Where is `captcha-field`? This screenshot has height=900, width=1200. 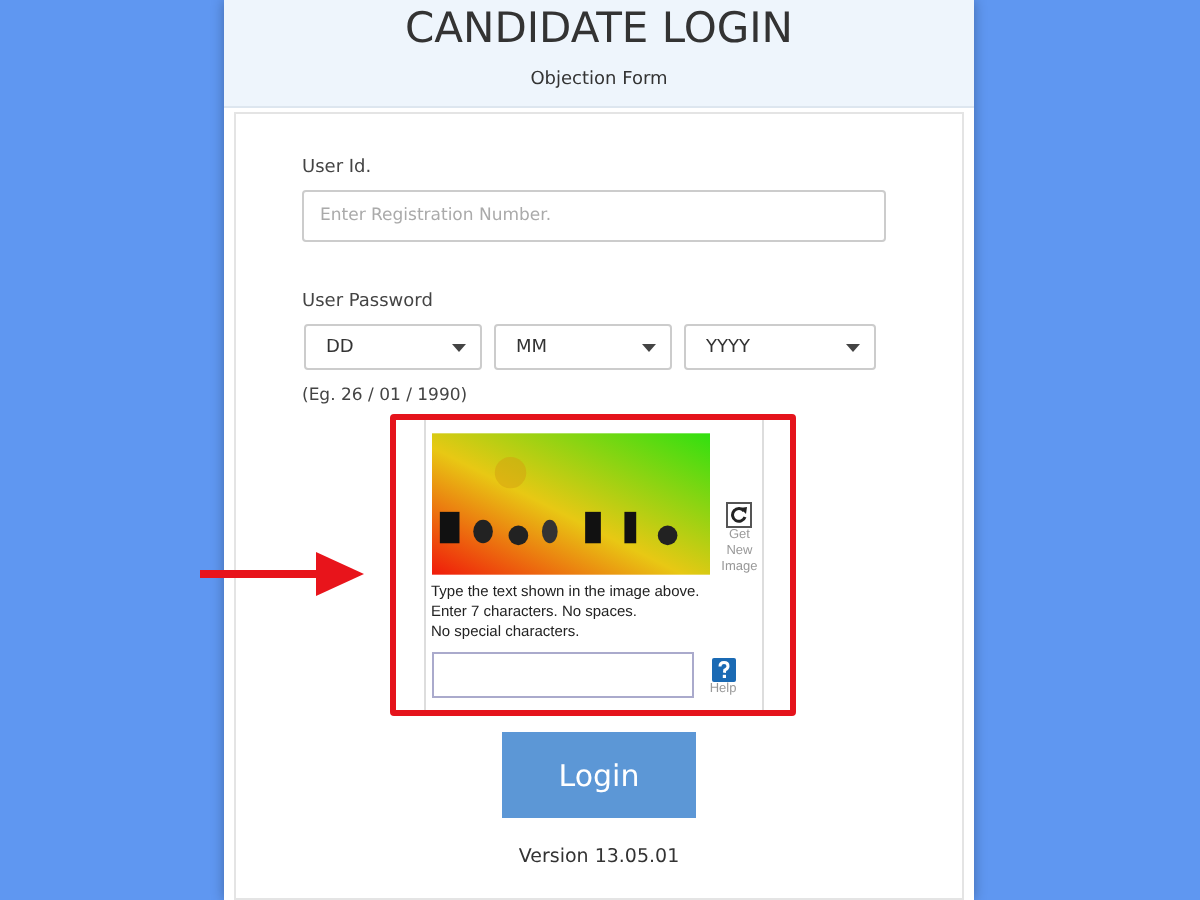 captcha-field is located at coordinates (562, 675).